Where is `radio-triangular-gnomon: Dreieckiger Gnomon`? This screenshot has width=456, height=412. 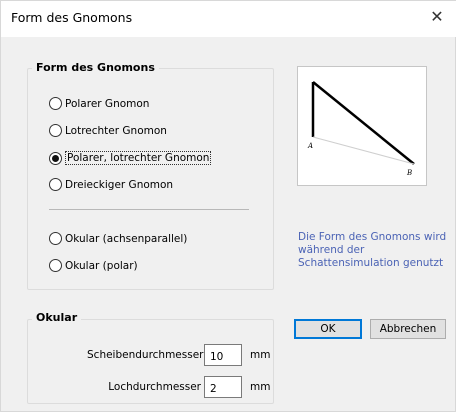
radio-triangular-gnomon: Dreieckiger Gnomon is located at coordinates (111, 184).